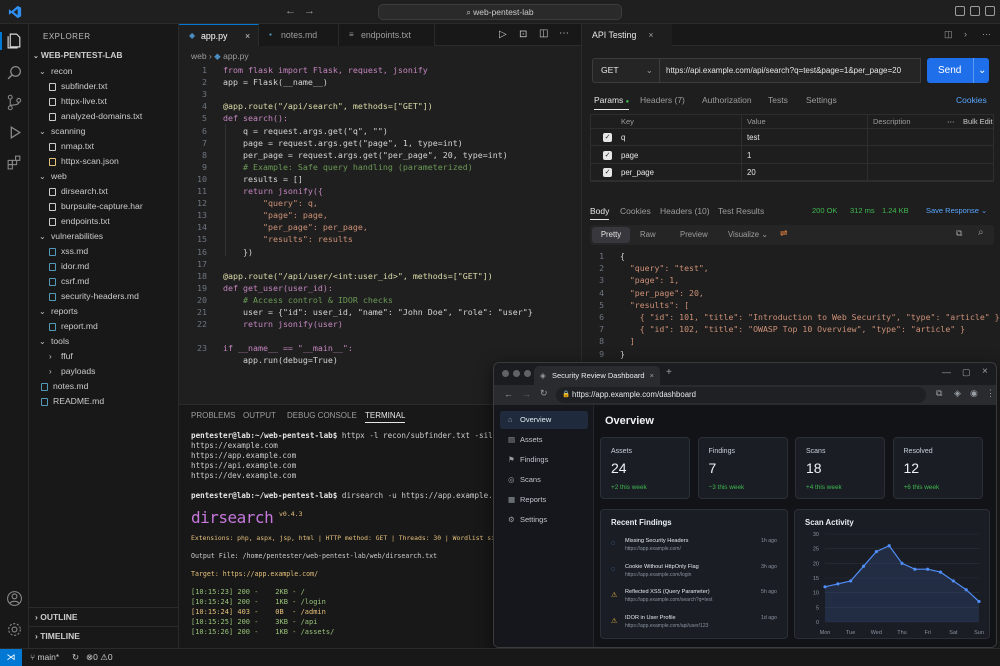  I want to click on minimize-icon: —, so click(946, 372).